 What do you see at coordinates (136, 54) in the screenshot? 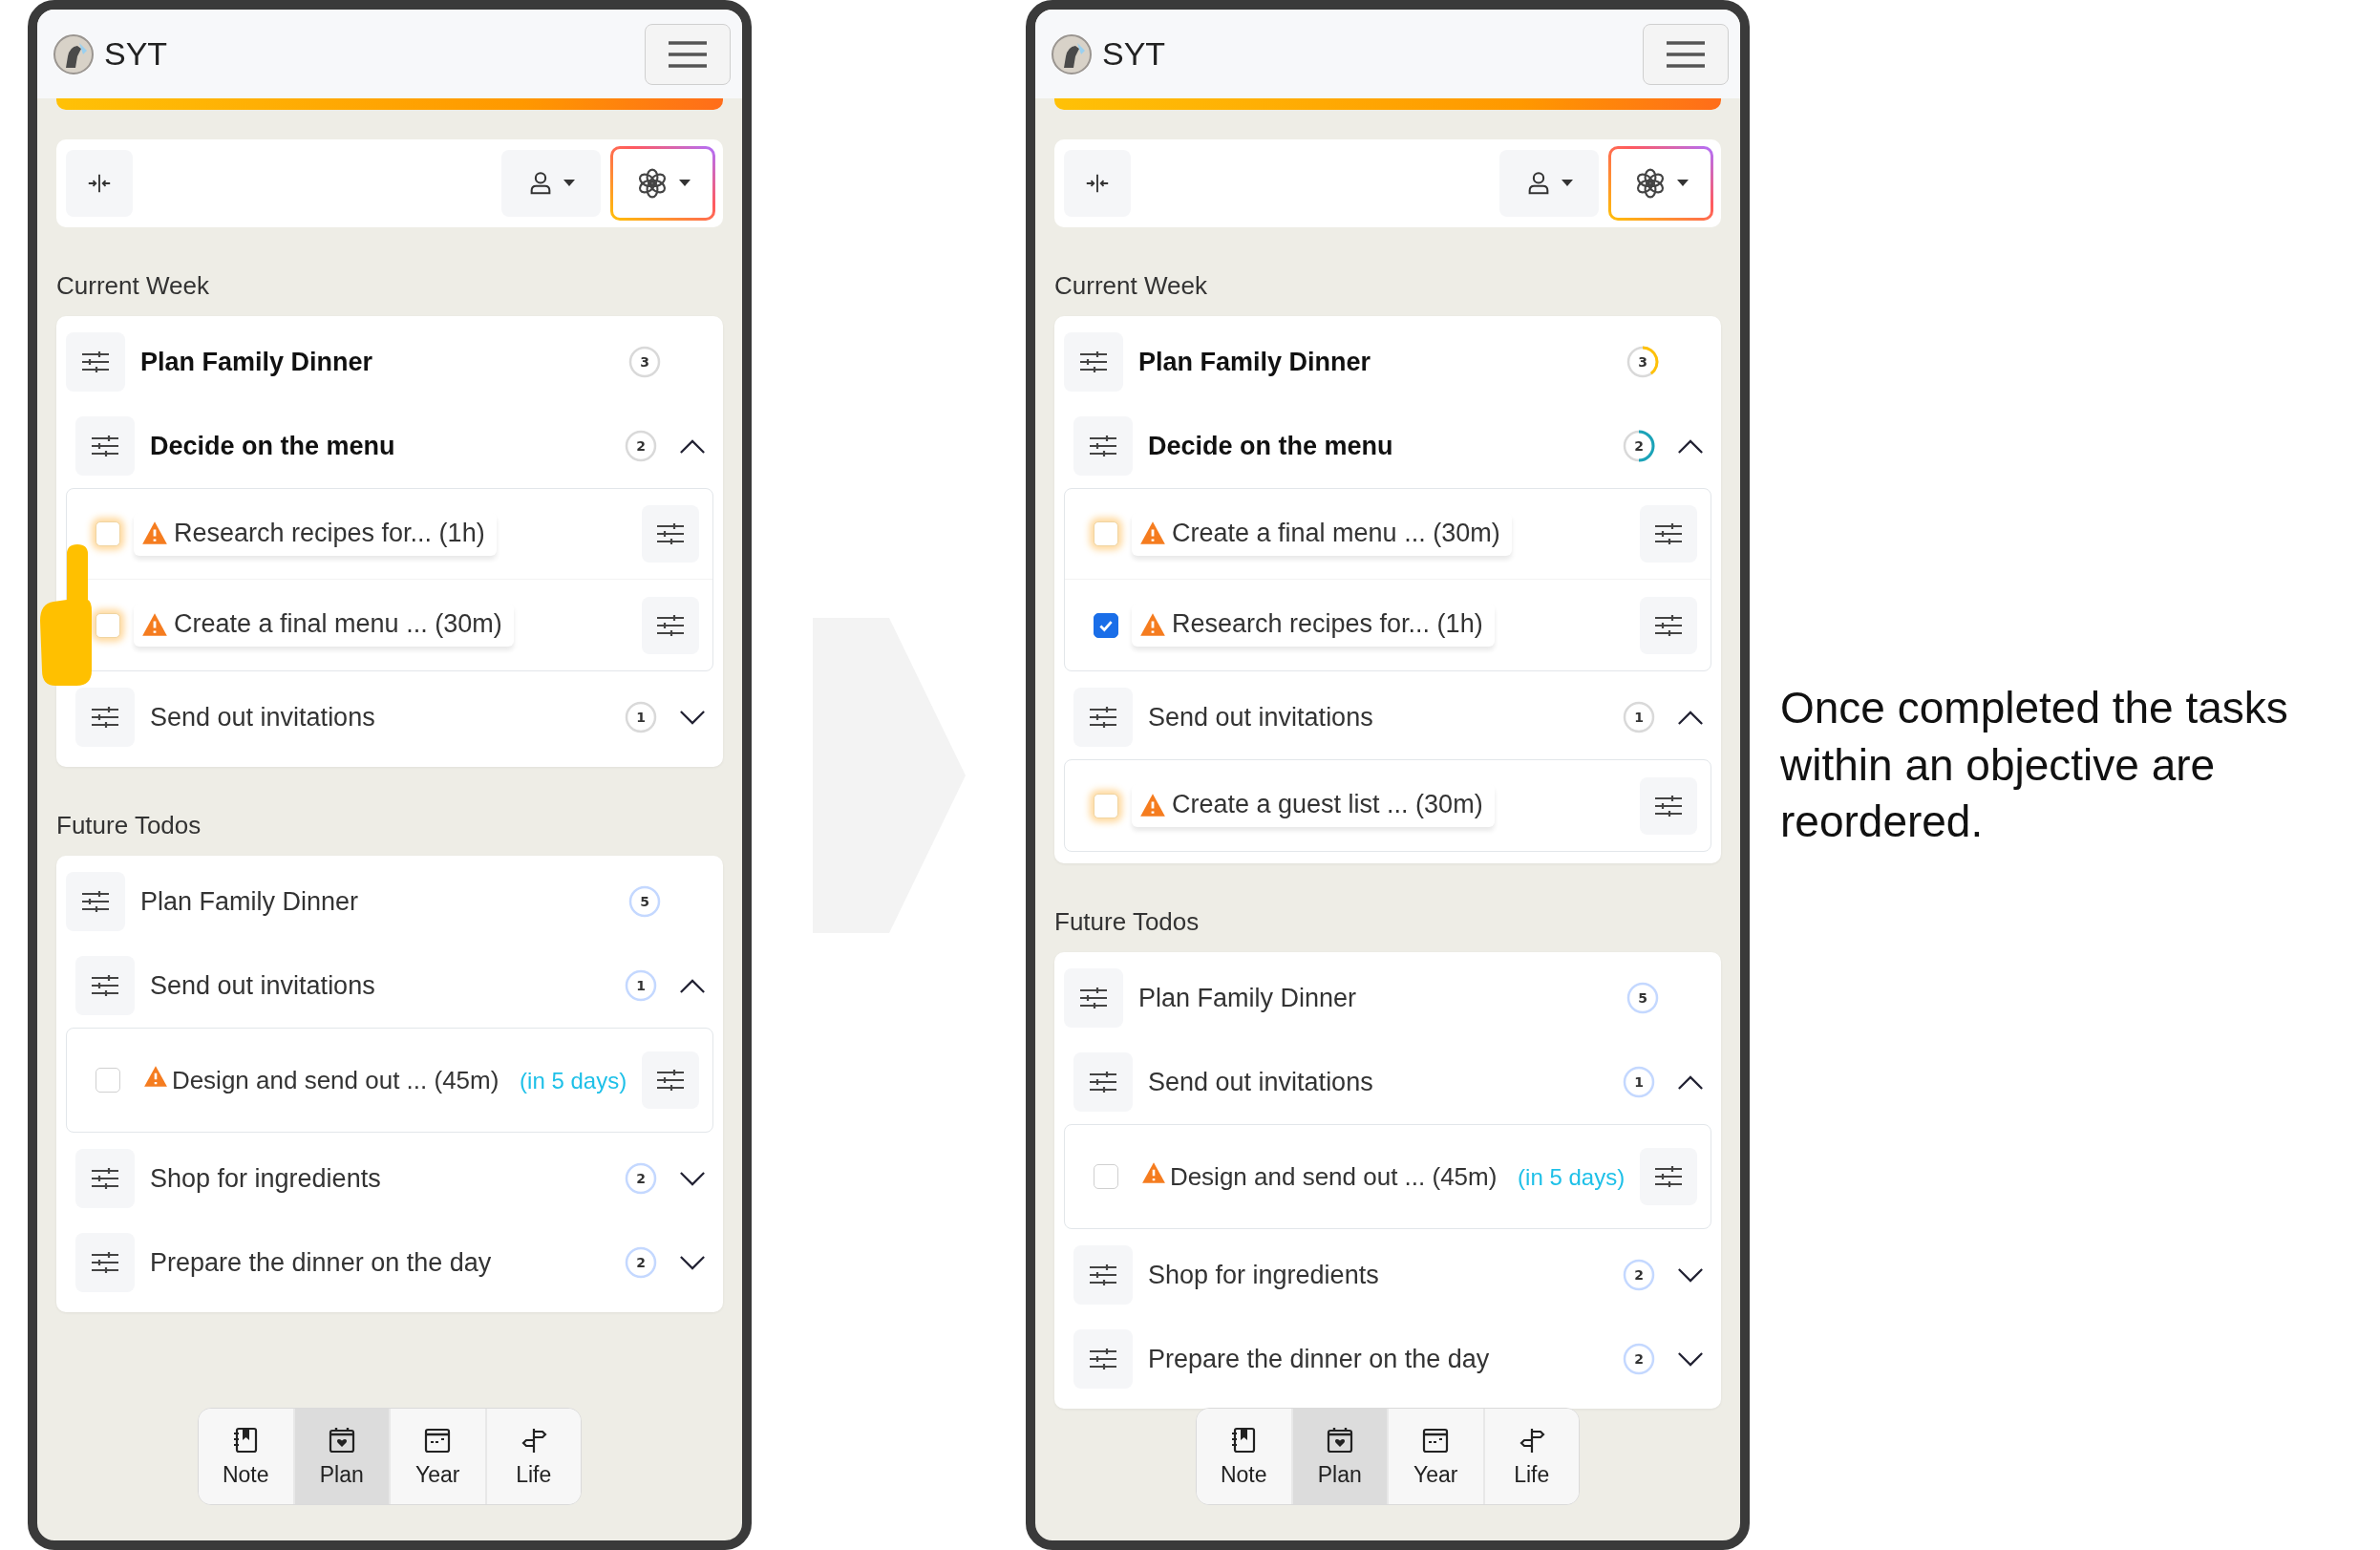
I see `app-name: SYT` at bounding box center [136, 54].